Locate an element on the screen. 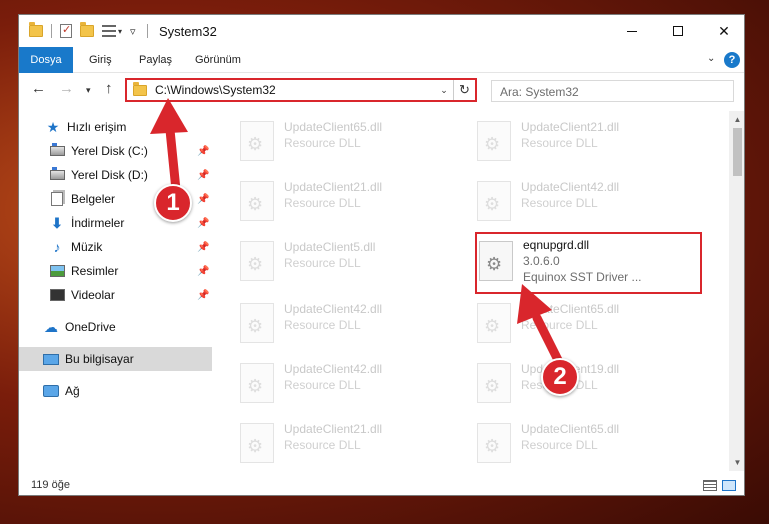 This screenshot has height=524, width=769. quick-access-toolbar: ▾ ▿ is located at coordinates (86, 30).